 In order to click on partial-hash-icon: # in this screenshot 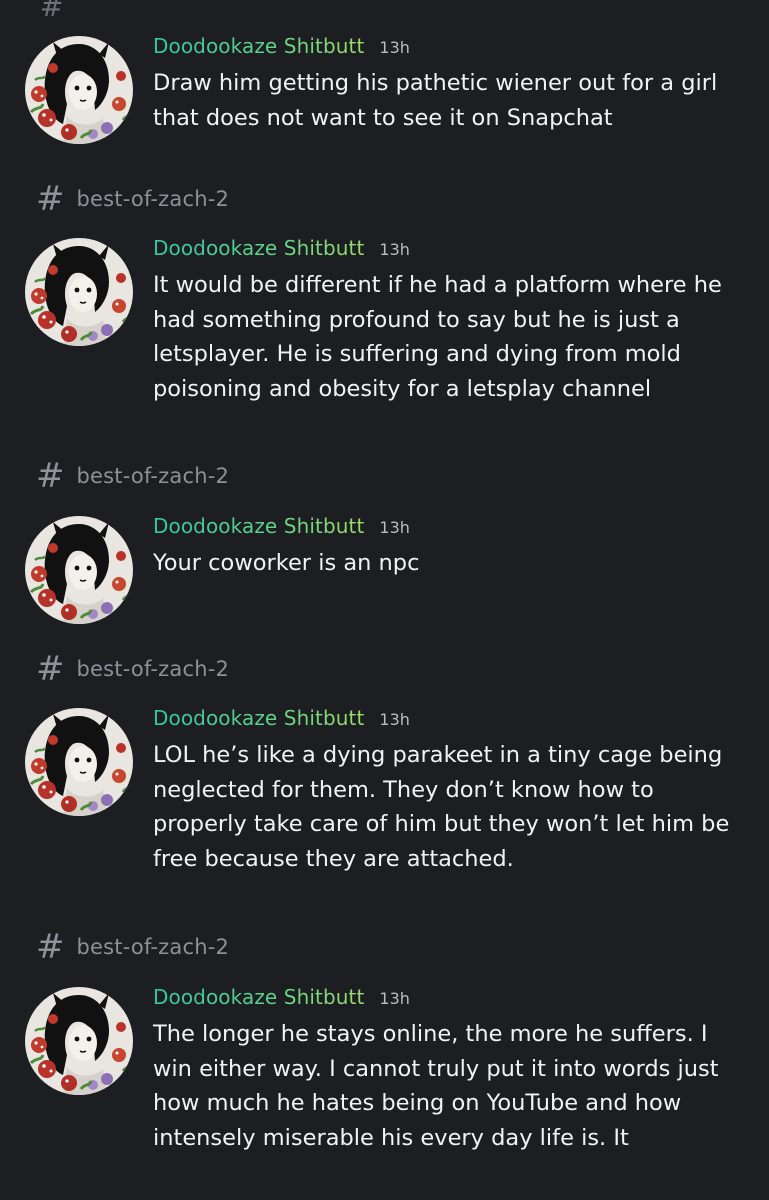, I will do `click(52, 11)`.